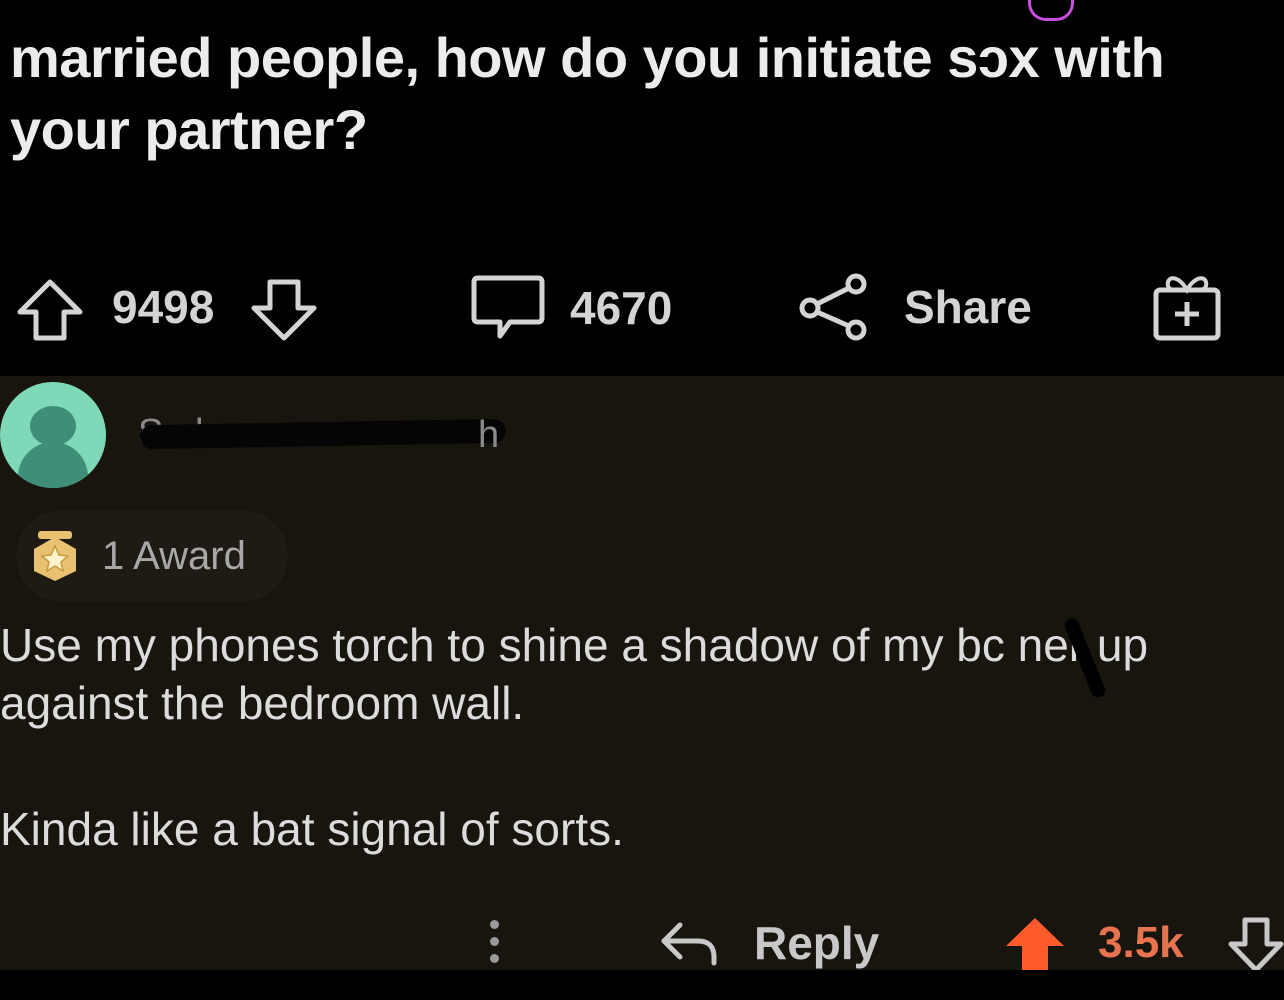 This screenshot has height=1000, width=1284. What do you see at coordinates (489, 435) in the screenshot?
I see `comment-age: h` at bounding box center [489, 435].